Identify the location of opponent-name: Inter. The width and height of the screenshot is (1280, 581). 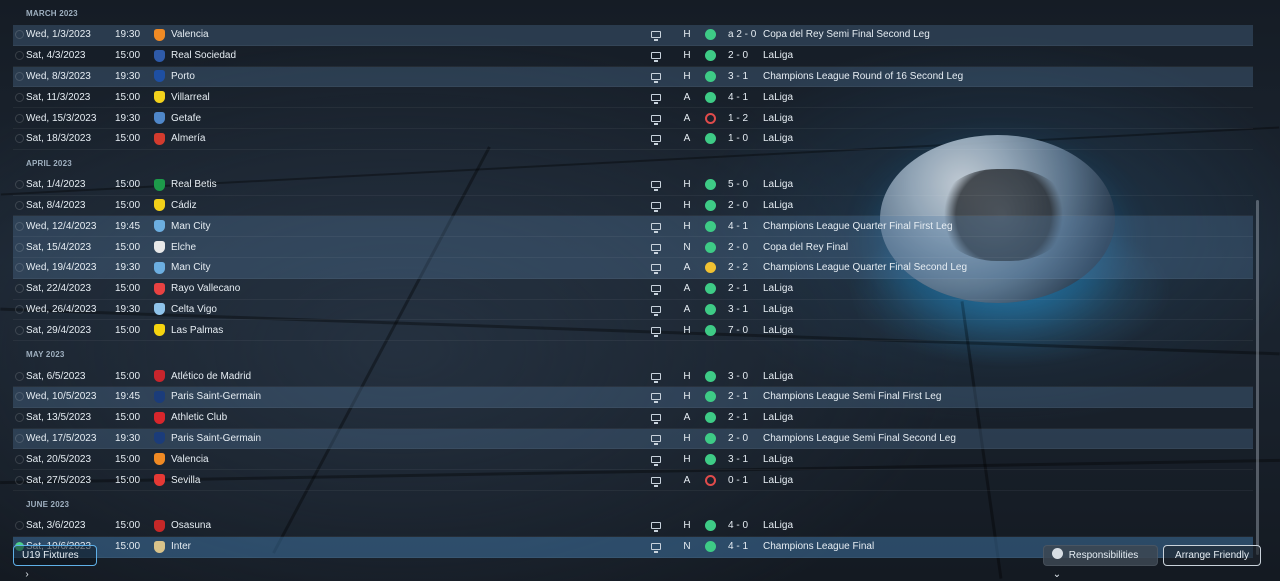
(181, 546).